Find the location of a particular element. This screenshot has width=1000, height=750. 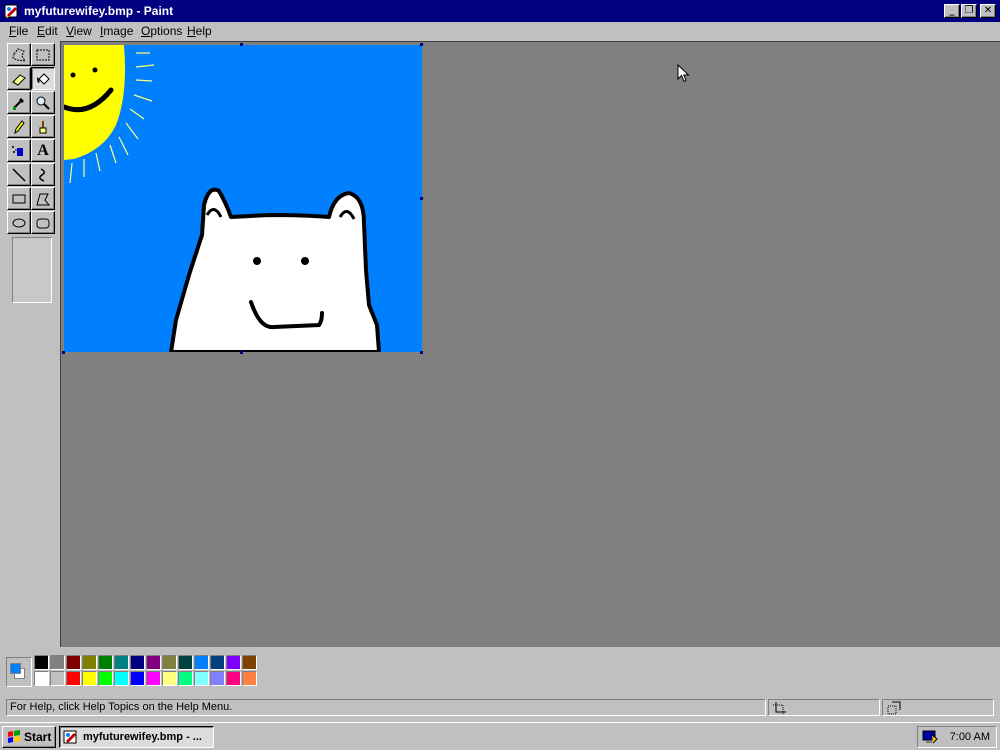

cursor-position-icon is located at coordinates (779, 708).